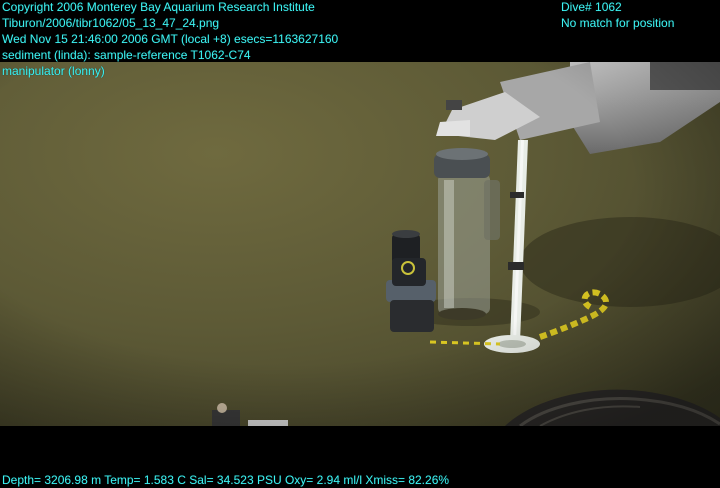 This screenshot has width=720, height=488. I want to click on dive-number-text: Dive# 1062, so click(591, 7).